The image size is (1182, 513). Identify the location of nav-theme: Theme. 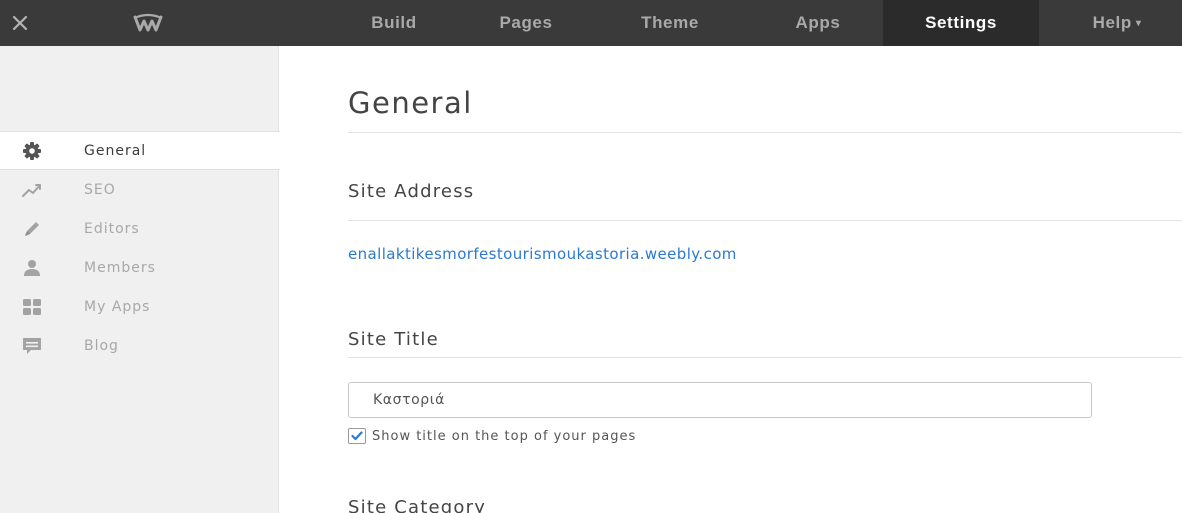
(670, 23).